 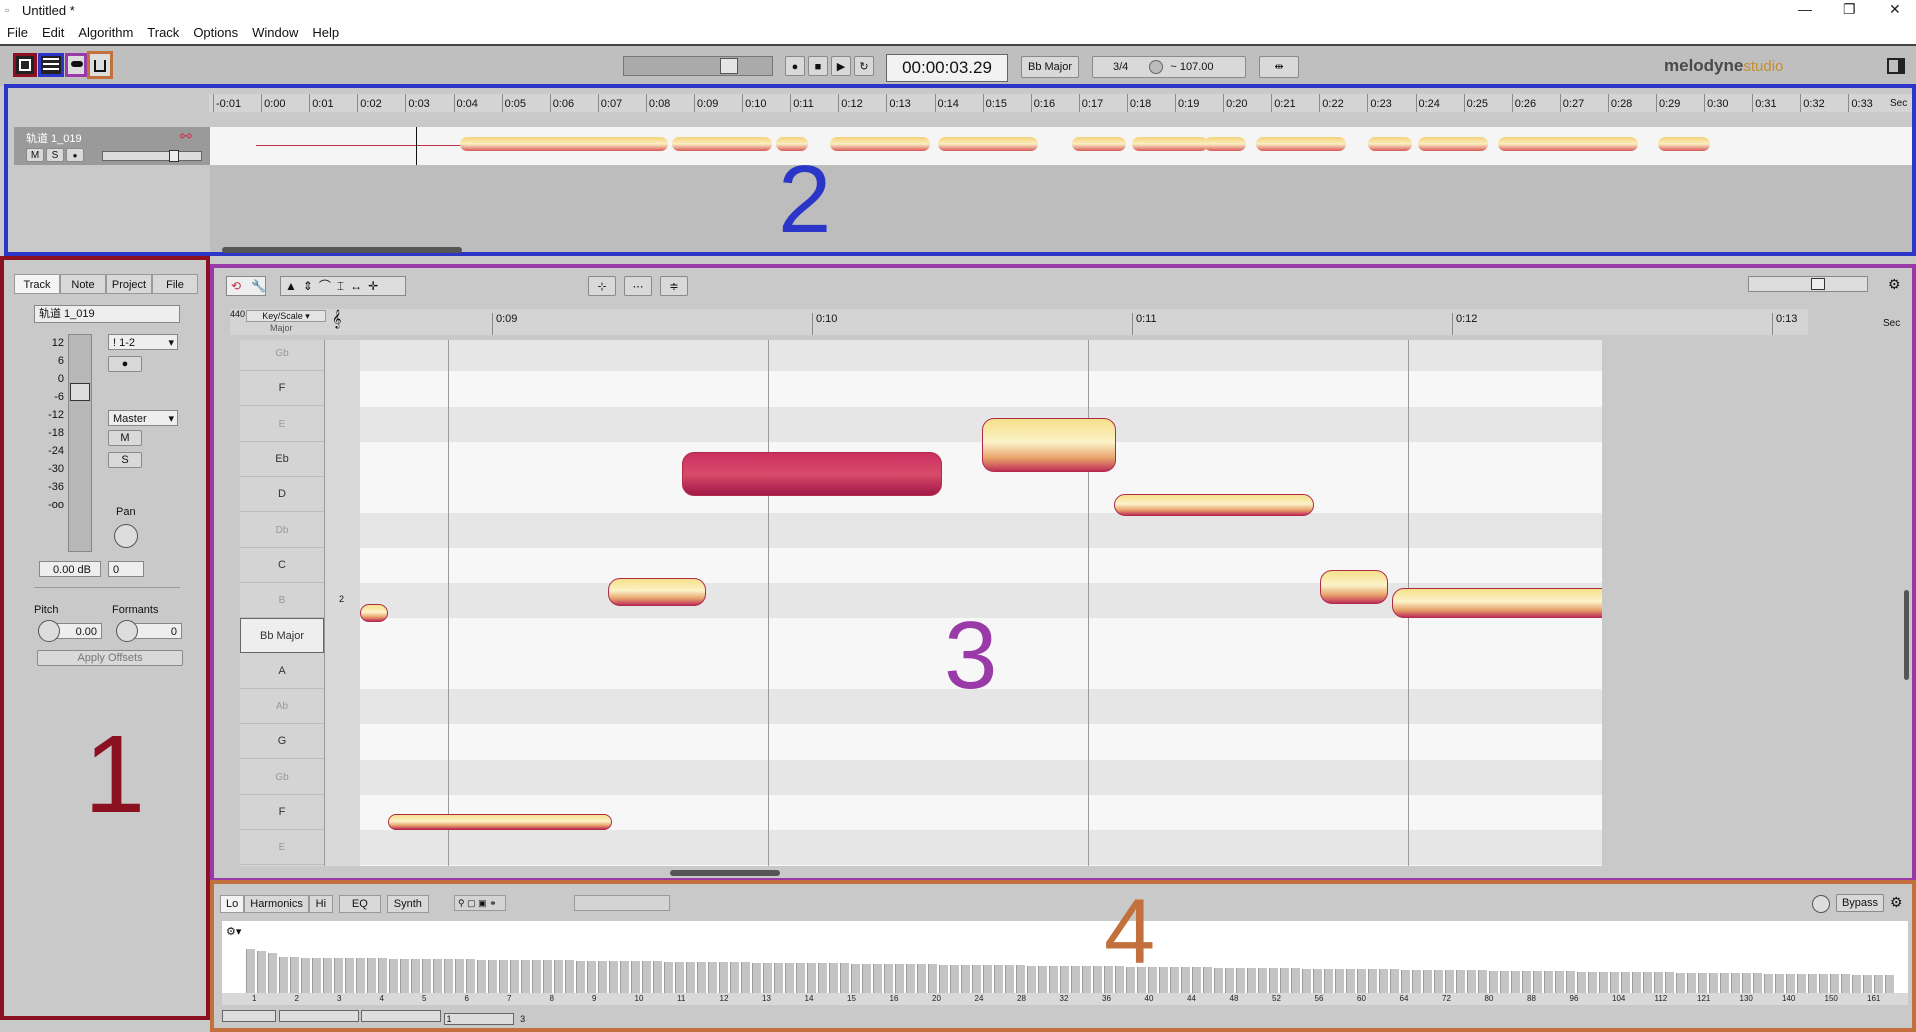 I want to click on pitch-key: Eb, so click(x=282, y=459).